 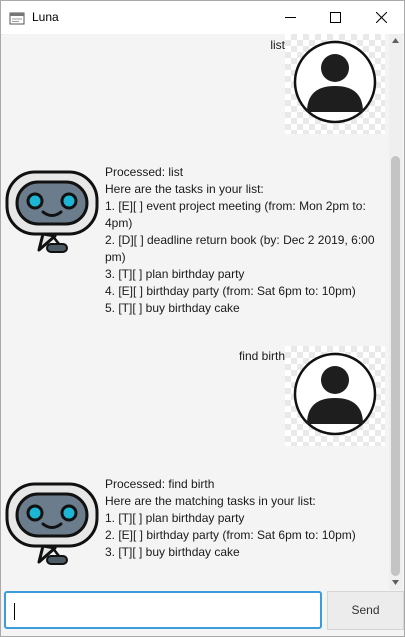 I want to click on bot-line: 5. [T][ ] buy birthday cake, so click(x=172, y=308).